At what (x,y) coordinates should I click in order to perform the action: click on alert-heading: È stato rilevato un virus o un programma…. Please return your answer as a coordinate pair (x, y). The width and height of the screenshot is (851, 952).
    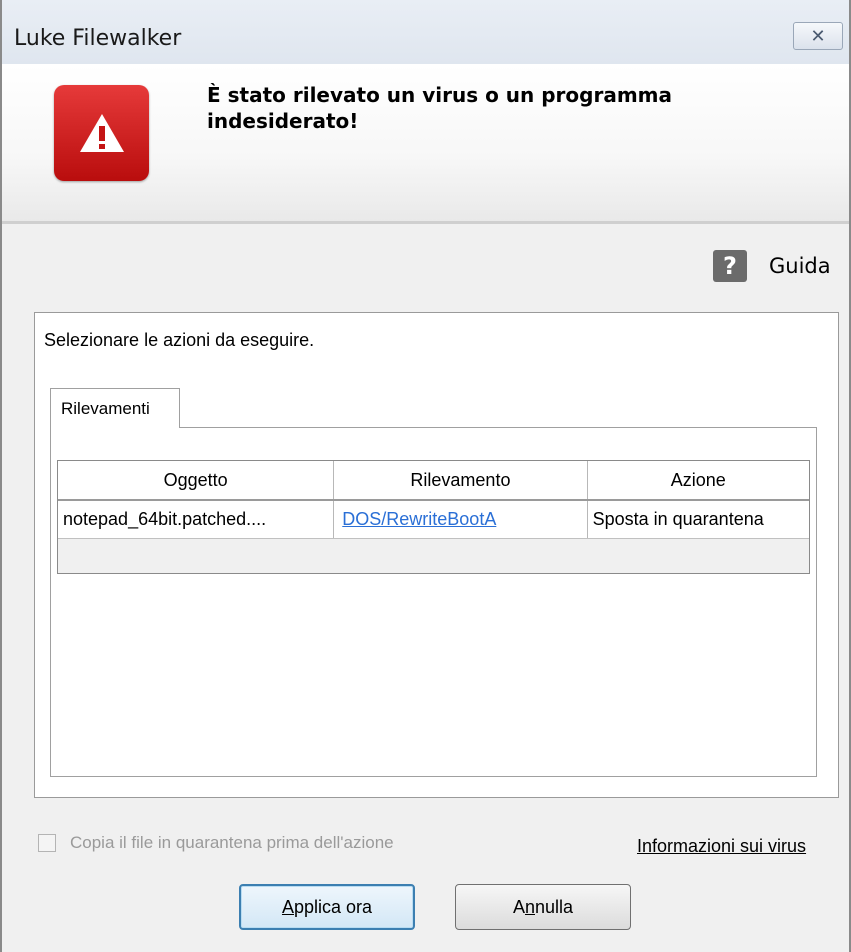
    Looking at the image, I should click on (439, 108).